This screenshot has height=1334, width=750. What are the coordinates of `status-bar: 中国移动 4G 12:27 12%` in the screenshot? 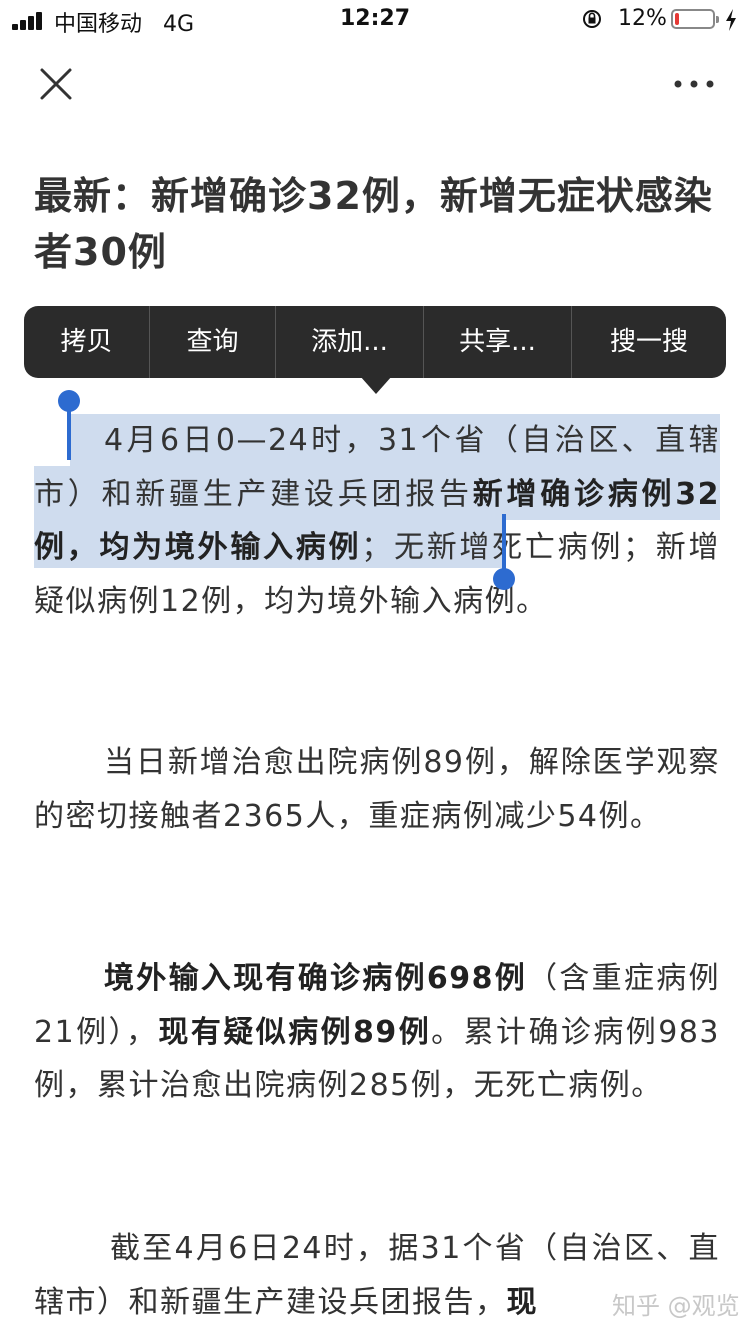 It's located at (375, 20).